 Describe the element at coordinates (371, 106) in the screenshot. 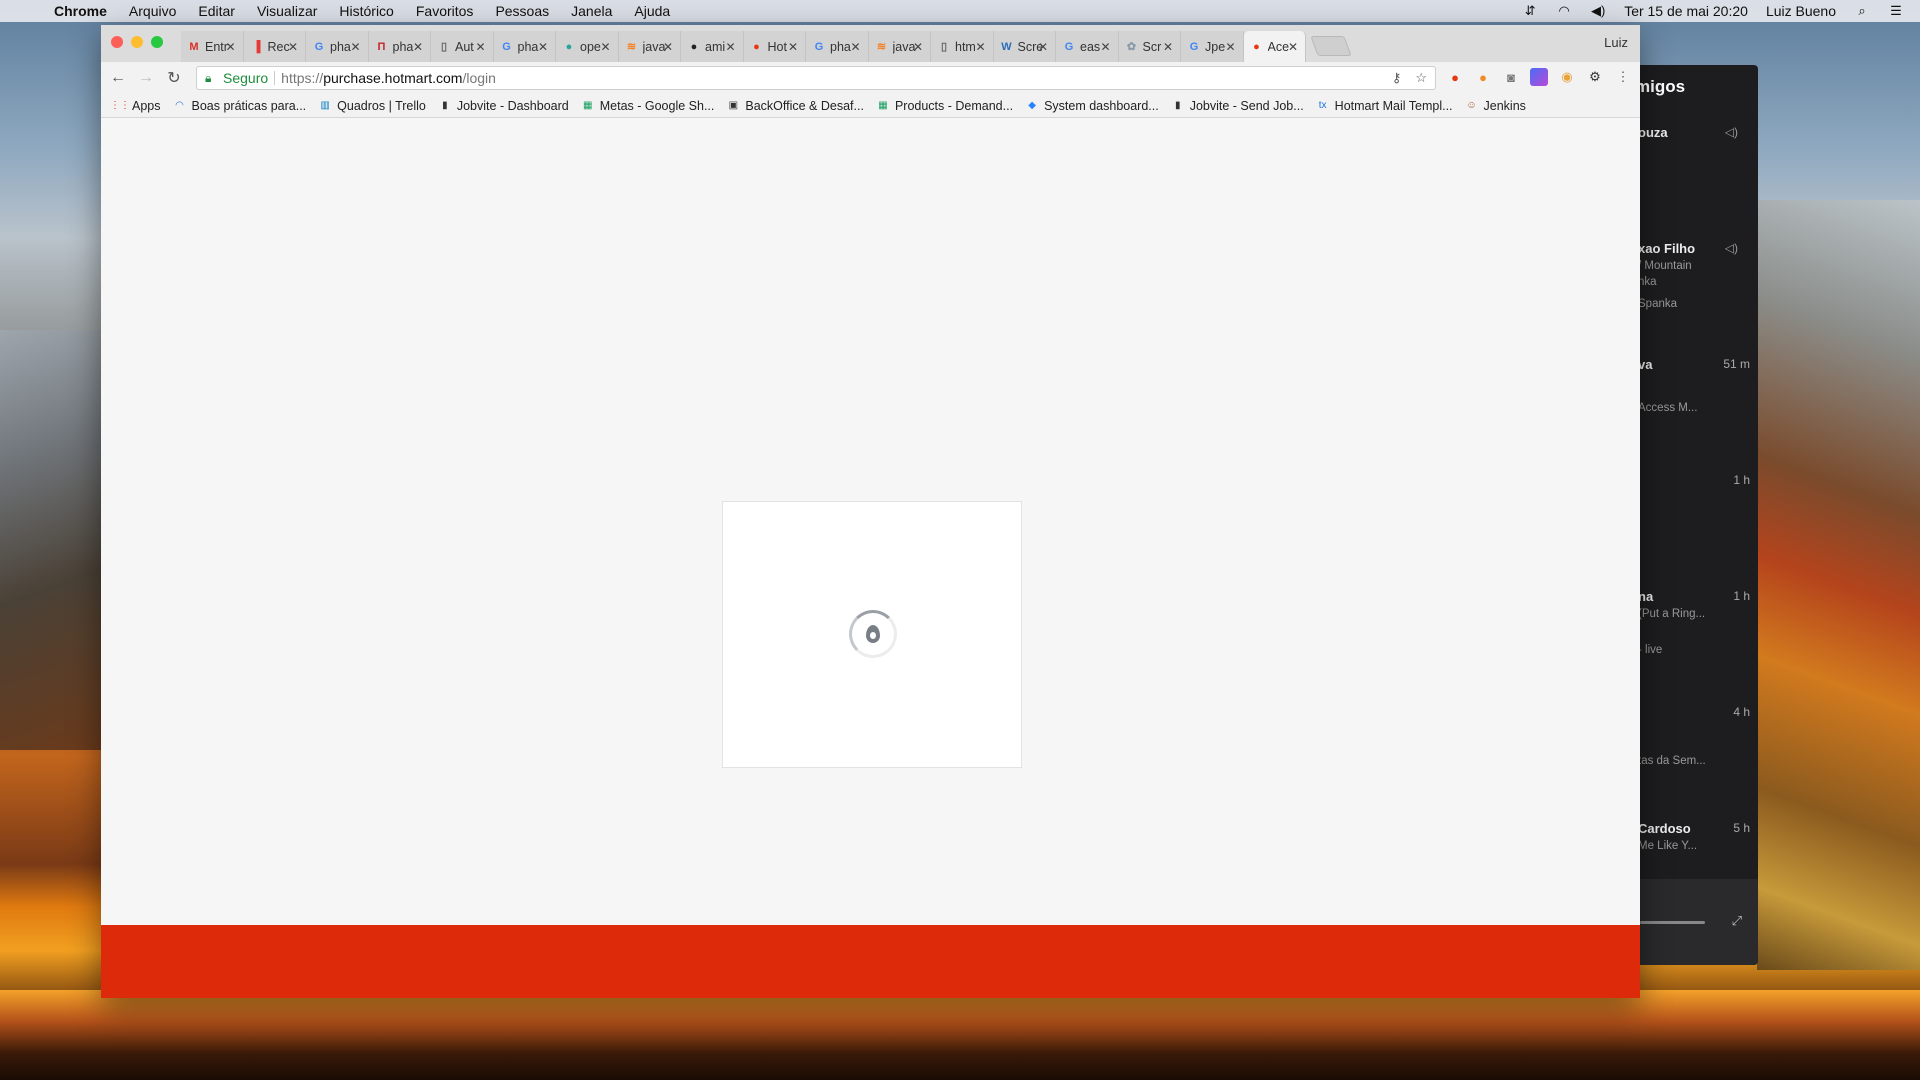

I see `bookmark-item: ▥ Quadros | Trello` at that location.